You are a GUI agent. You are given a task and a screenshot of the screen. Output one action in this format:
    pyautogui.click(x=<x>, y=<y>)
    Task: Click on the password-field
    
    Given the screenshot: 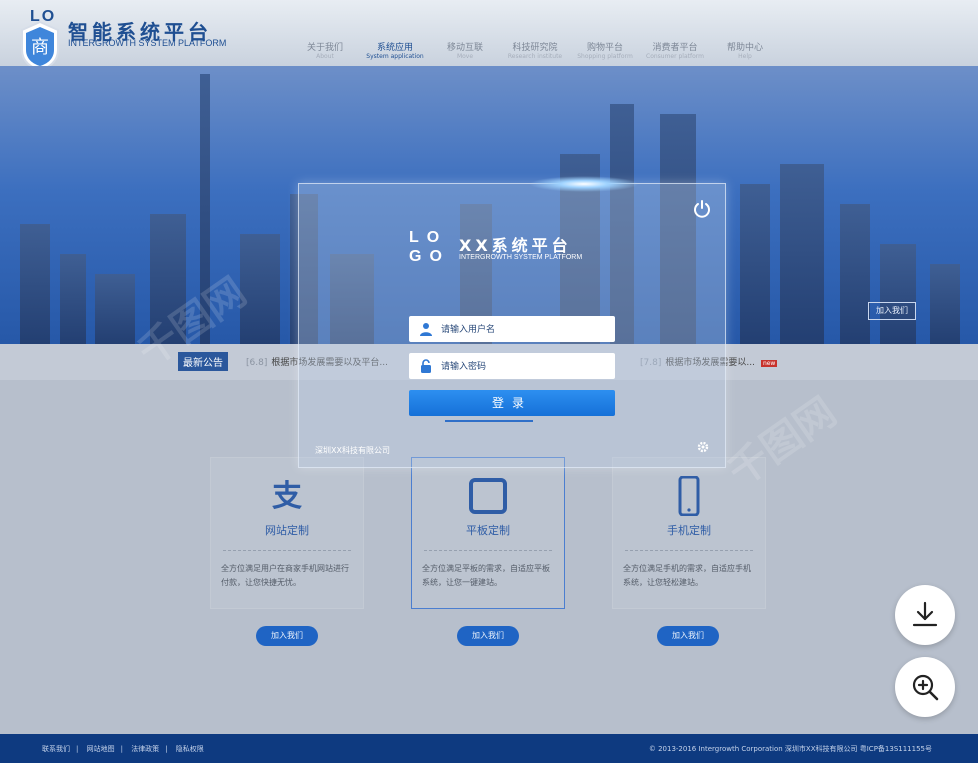 What is the action you would take?
    pyautogui.click(x=512, y=366)
    